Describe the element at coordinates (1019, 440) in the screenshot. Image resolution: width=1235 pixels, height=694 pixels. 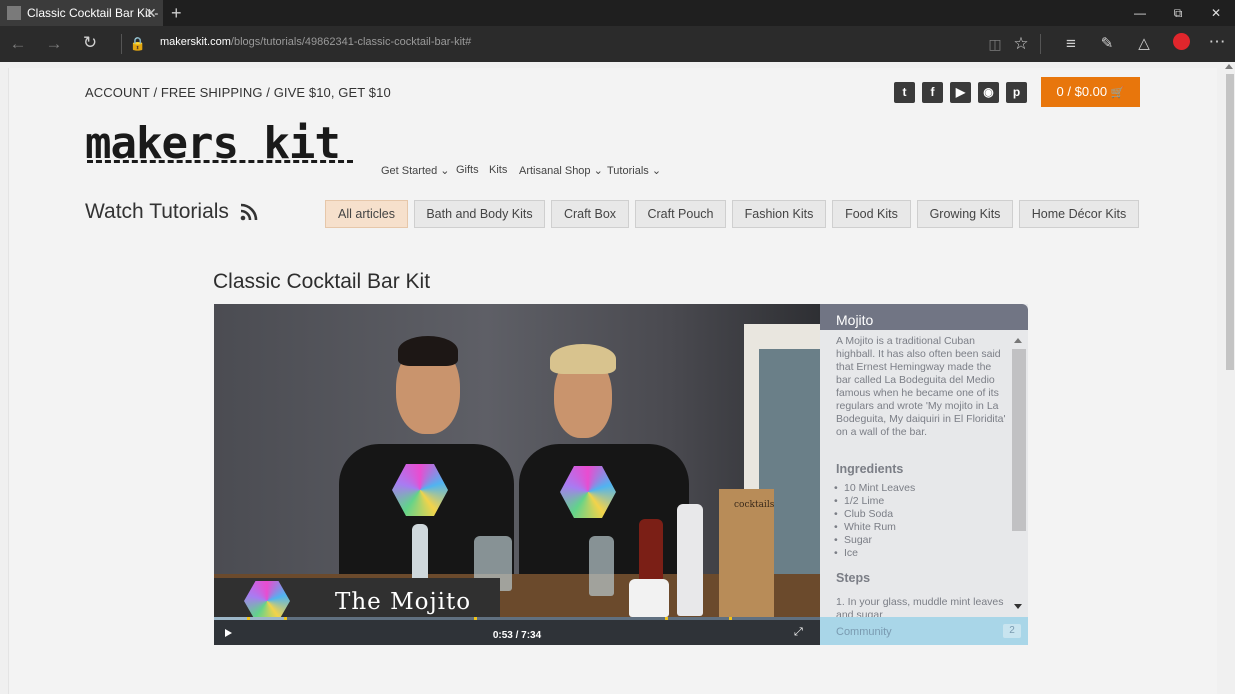
I see `panel-scroll-thumb` at that location.